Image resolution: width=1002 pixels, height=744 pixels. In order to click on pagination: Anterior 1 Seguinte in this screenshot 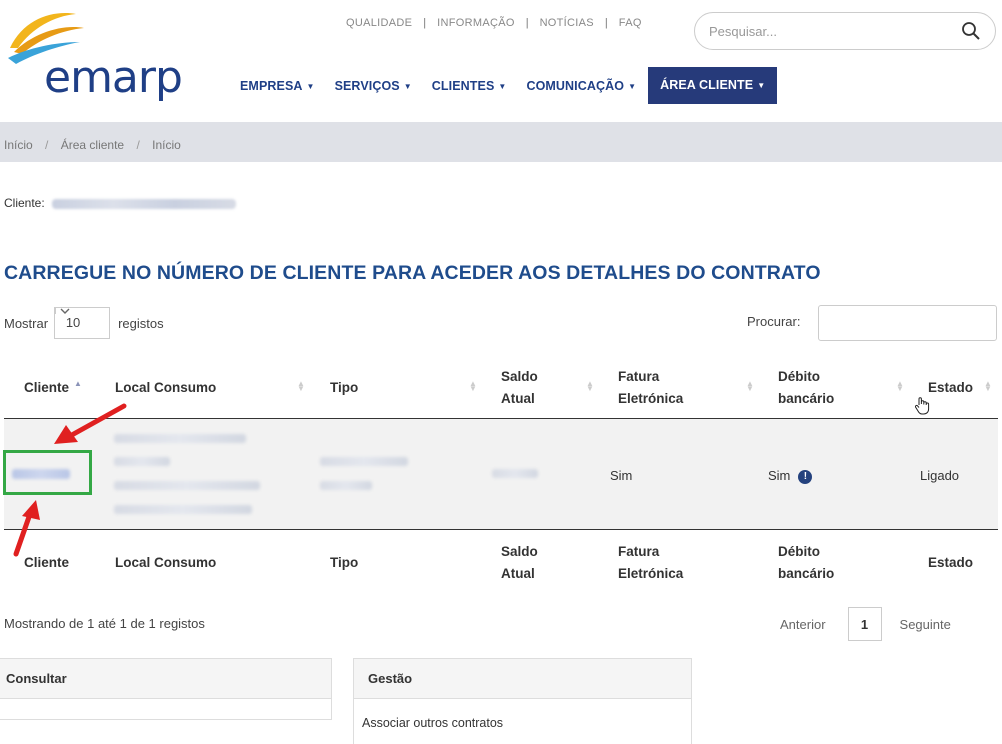, I will do `click(865, 624)`.